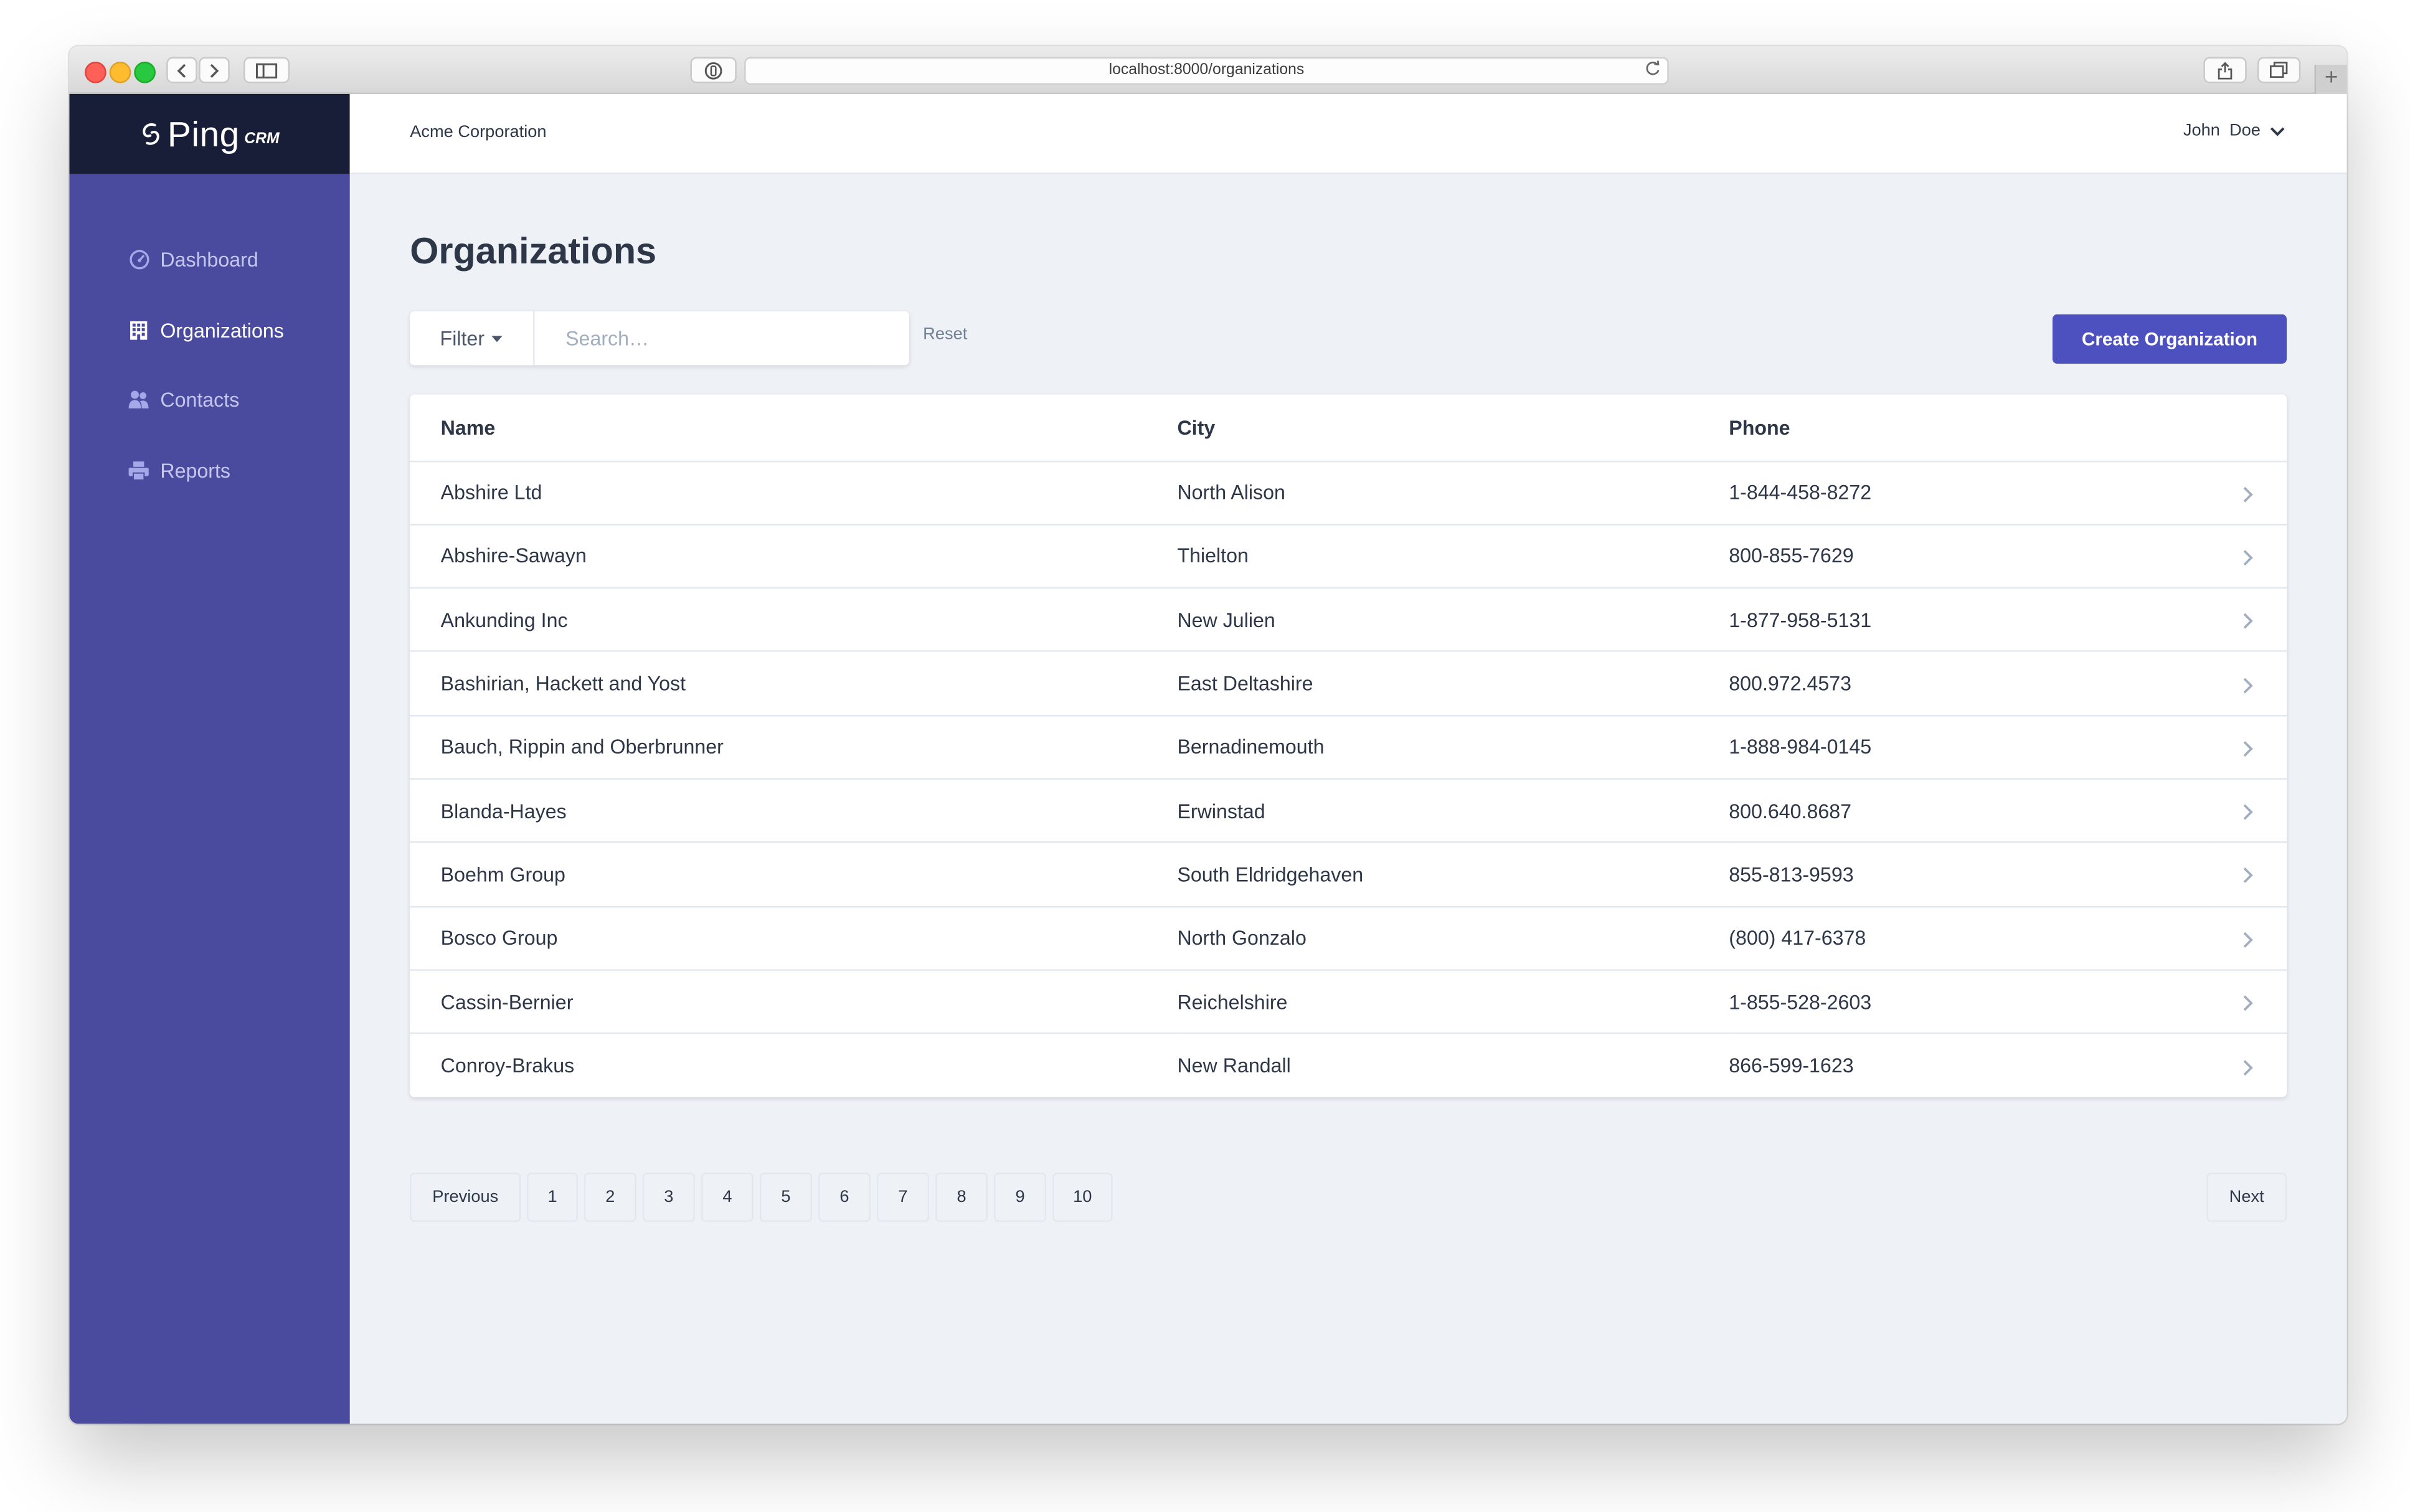 Image resolution: width=2410 pixels, height=1512 pixels. I want to click on table-row: Blanda-Hayes Erwinstad 800.640.8687, so click(1348, 811).